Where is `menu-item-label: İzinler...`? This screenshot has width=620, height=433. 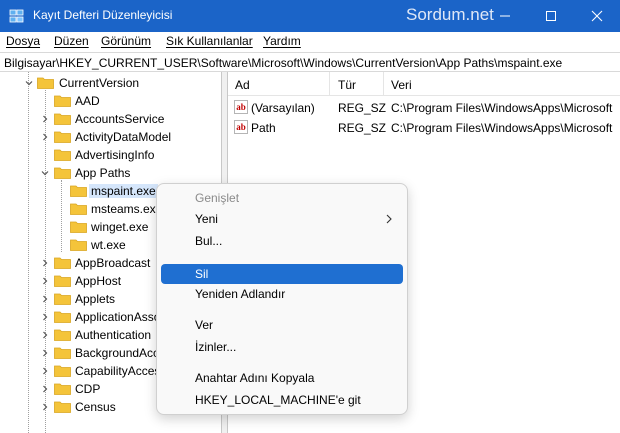 menu-item-label: İzinler... is located at coordinates (216, 347).